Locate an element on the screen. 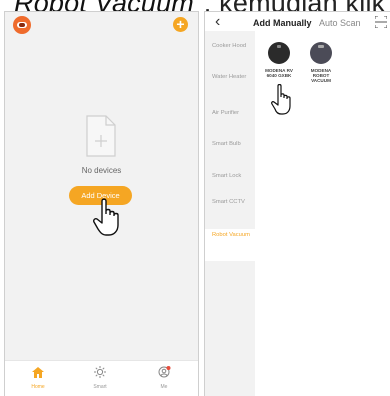 The height and width of the screenshot is (396, 390). bottom-tab-bar: Home Smart Me is located at coordinates (101, 378).